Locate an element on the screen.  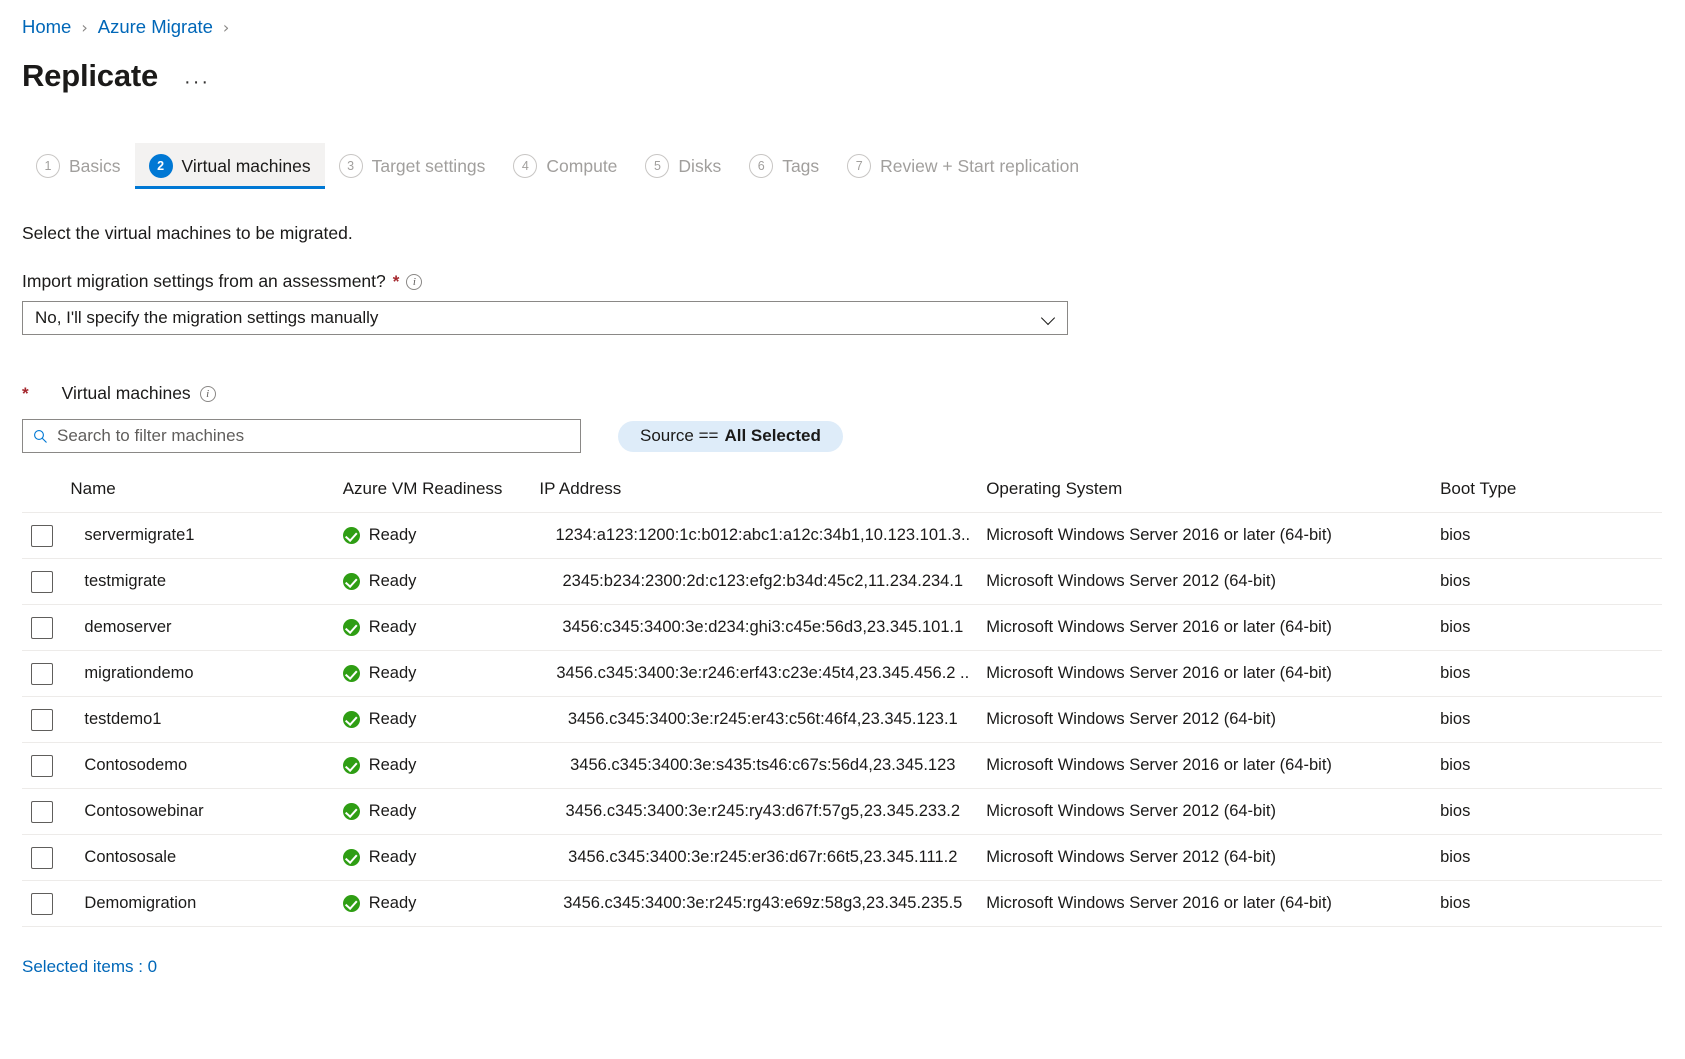
tab-target-settings: 3 Target settings is located at coordinates (412, 166).